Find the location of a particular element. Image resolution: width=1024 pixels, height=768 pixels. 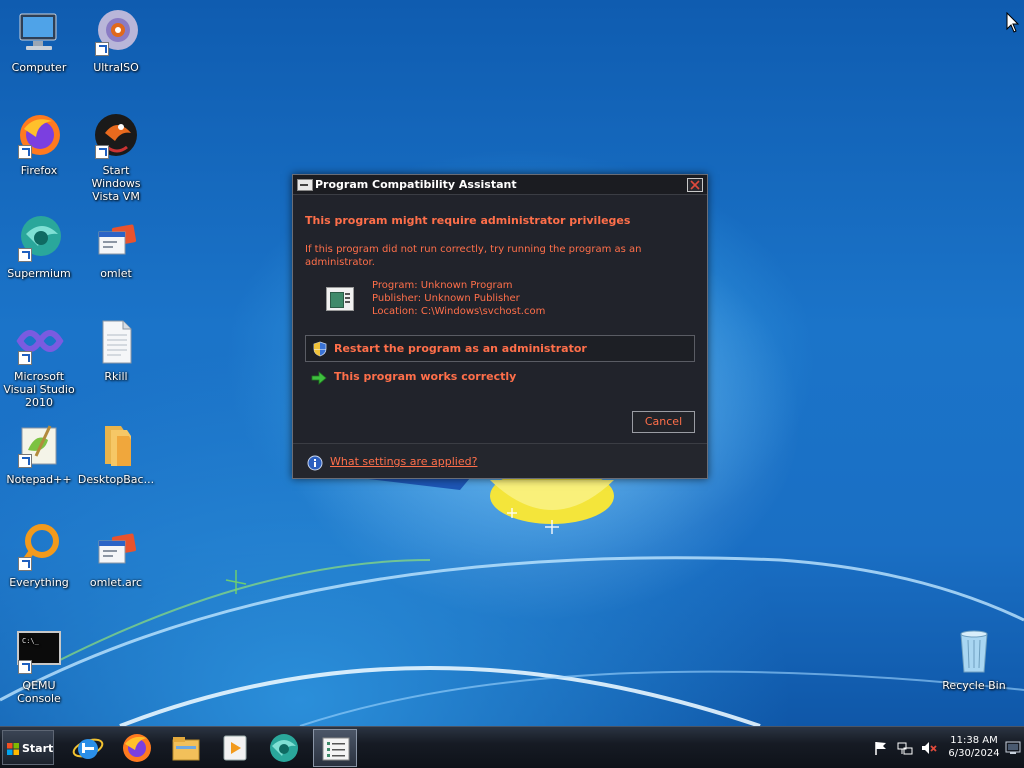

svg-text: C:\_ is located at coordinates (31, 641).